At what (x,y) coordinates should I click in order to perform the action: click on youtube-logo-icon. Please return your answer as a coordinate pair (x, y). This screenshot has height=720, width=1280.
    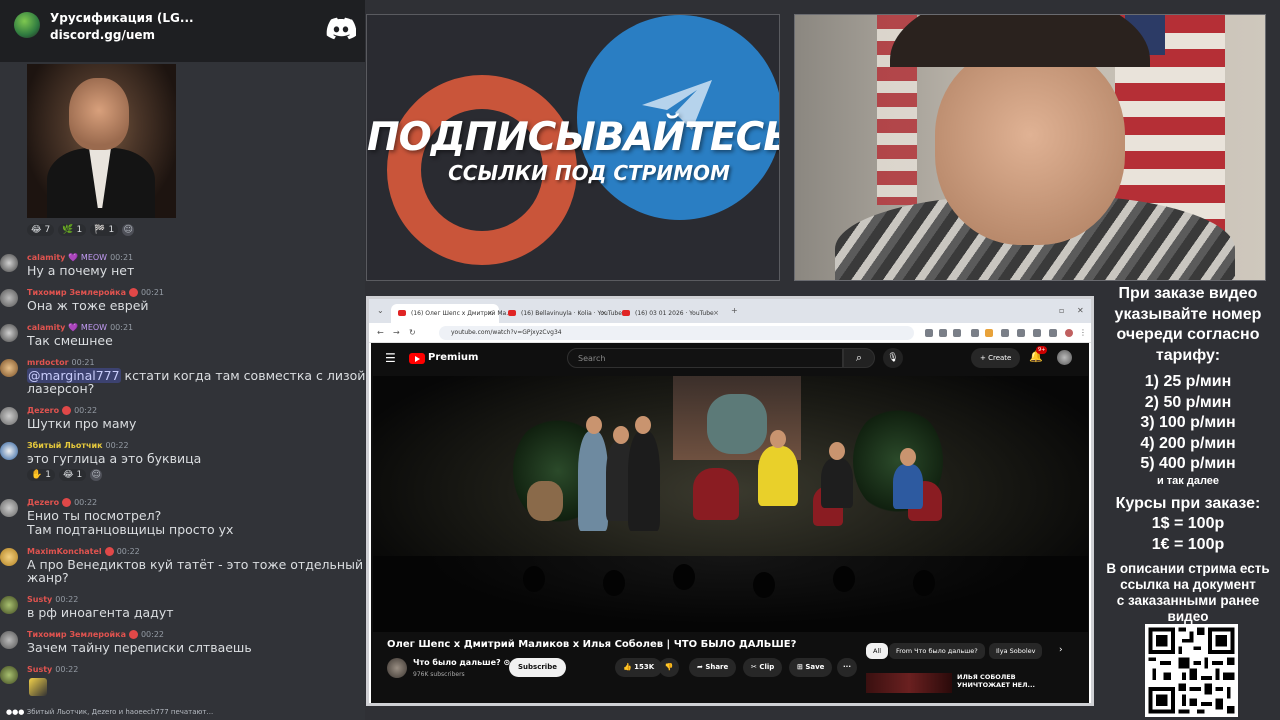
    Looking at the image, I should click on (417, 358).